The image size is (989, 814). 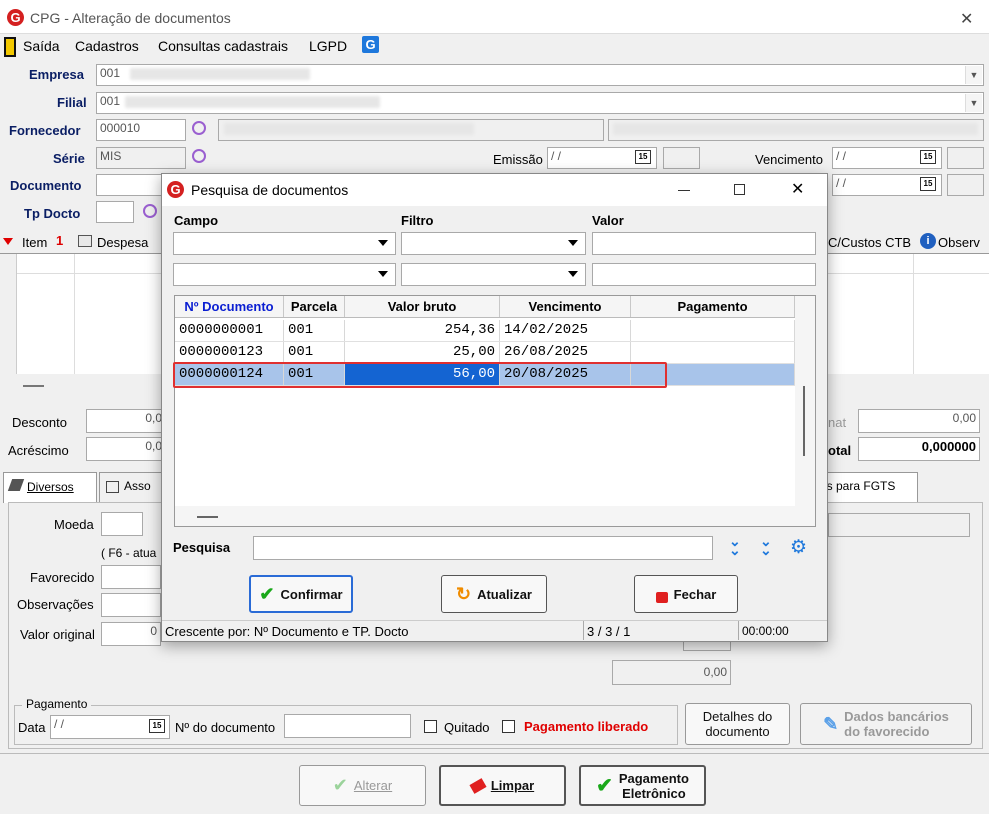 I want to click on settings-gear-icon: ⚙, so click(x=798, y=547).